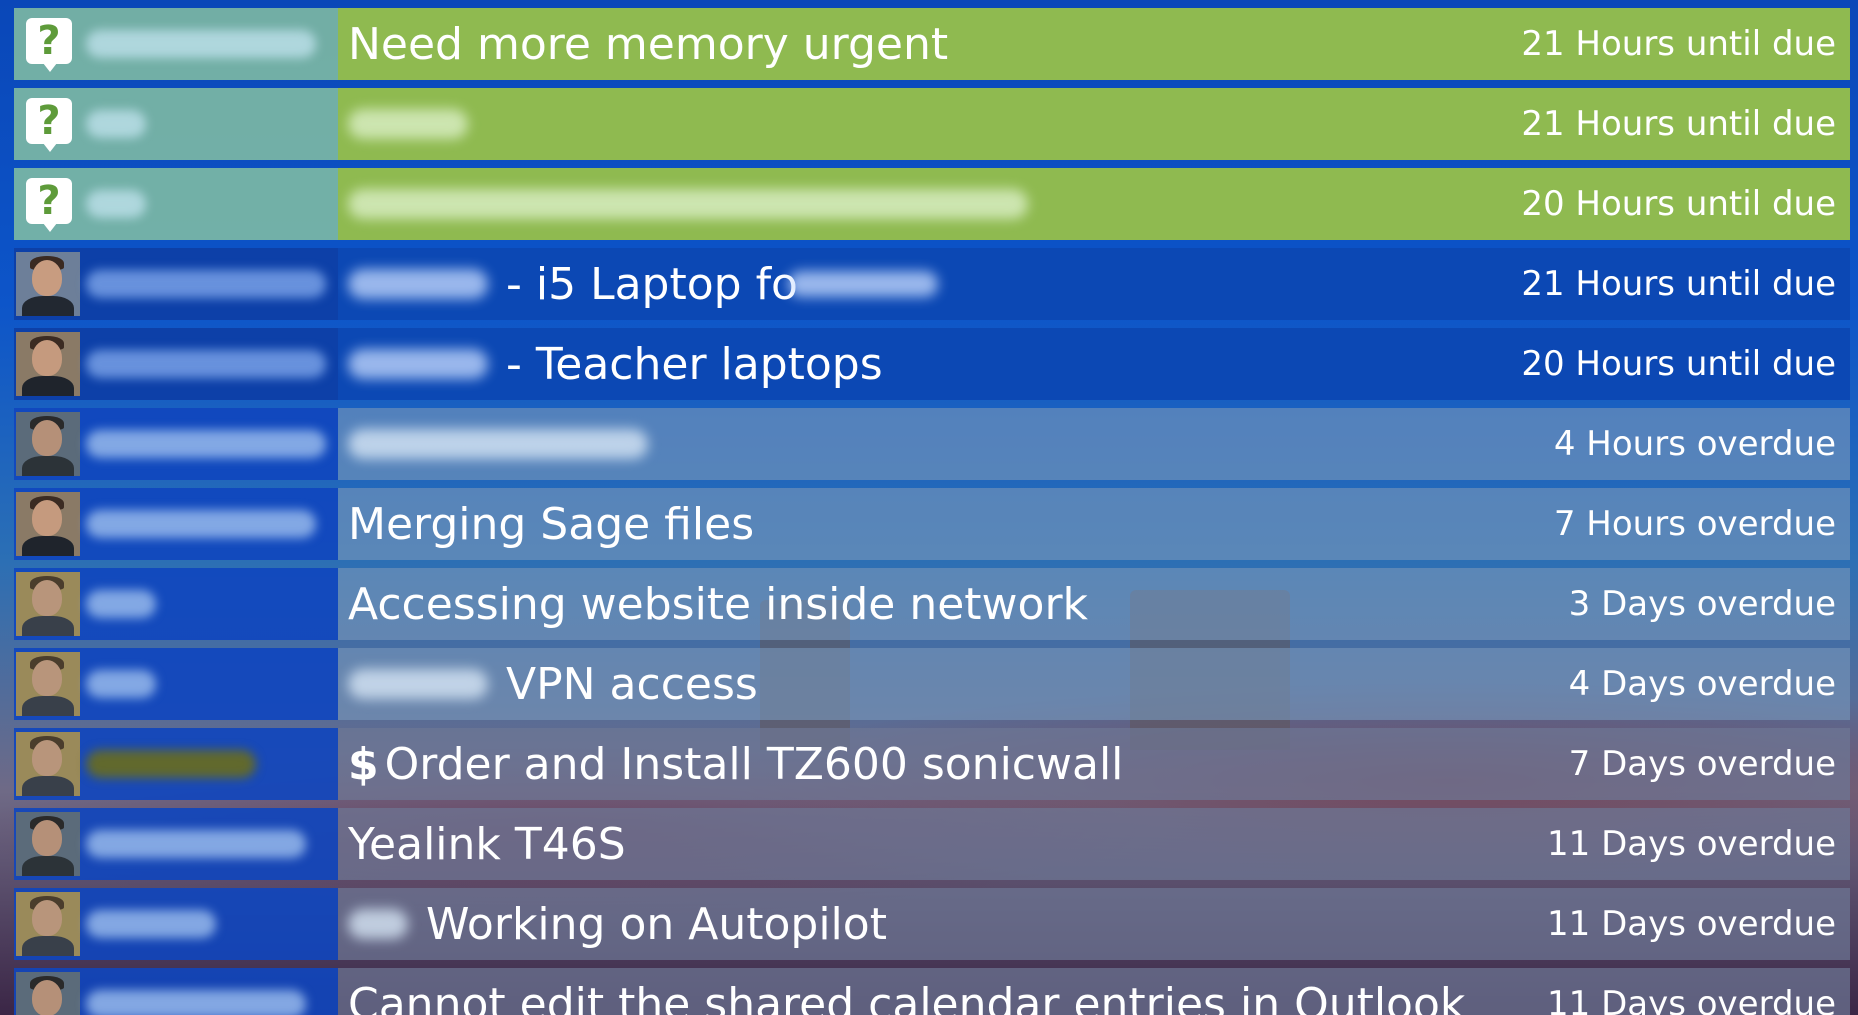 The image size is (1858, 1015). Describe the element at coordinates (713, 604) in the screenshot. I see `ticket-subject: Accessing website inside network` at that location.